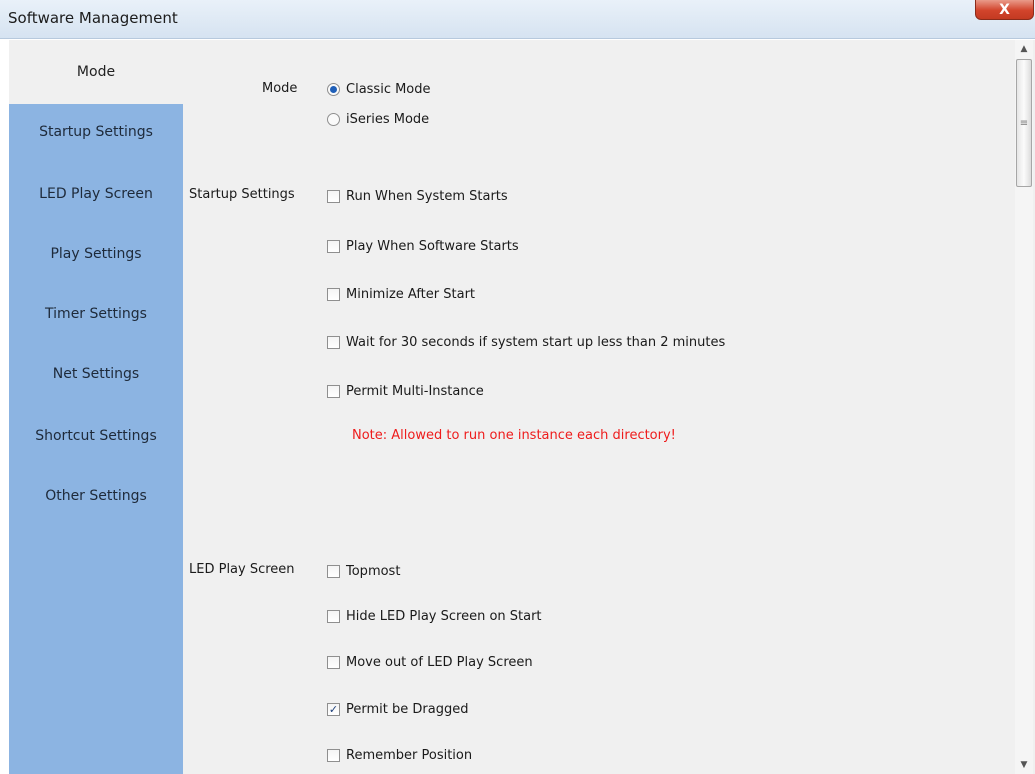 This screenshot has height=774, width=1035. I want to click on checkbox-minimize-after-start: Minimize After Start, so click(401, 294).